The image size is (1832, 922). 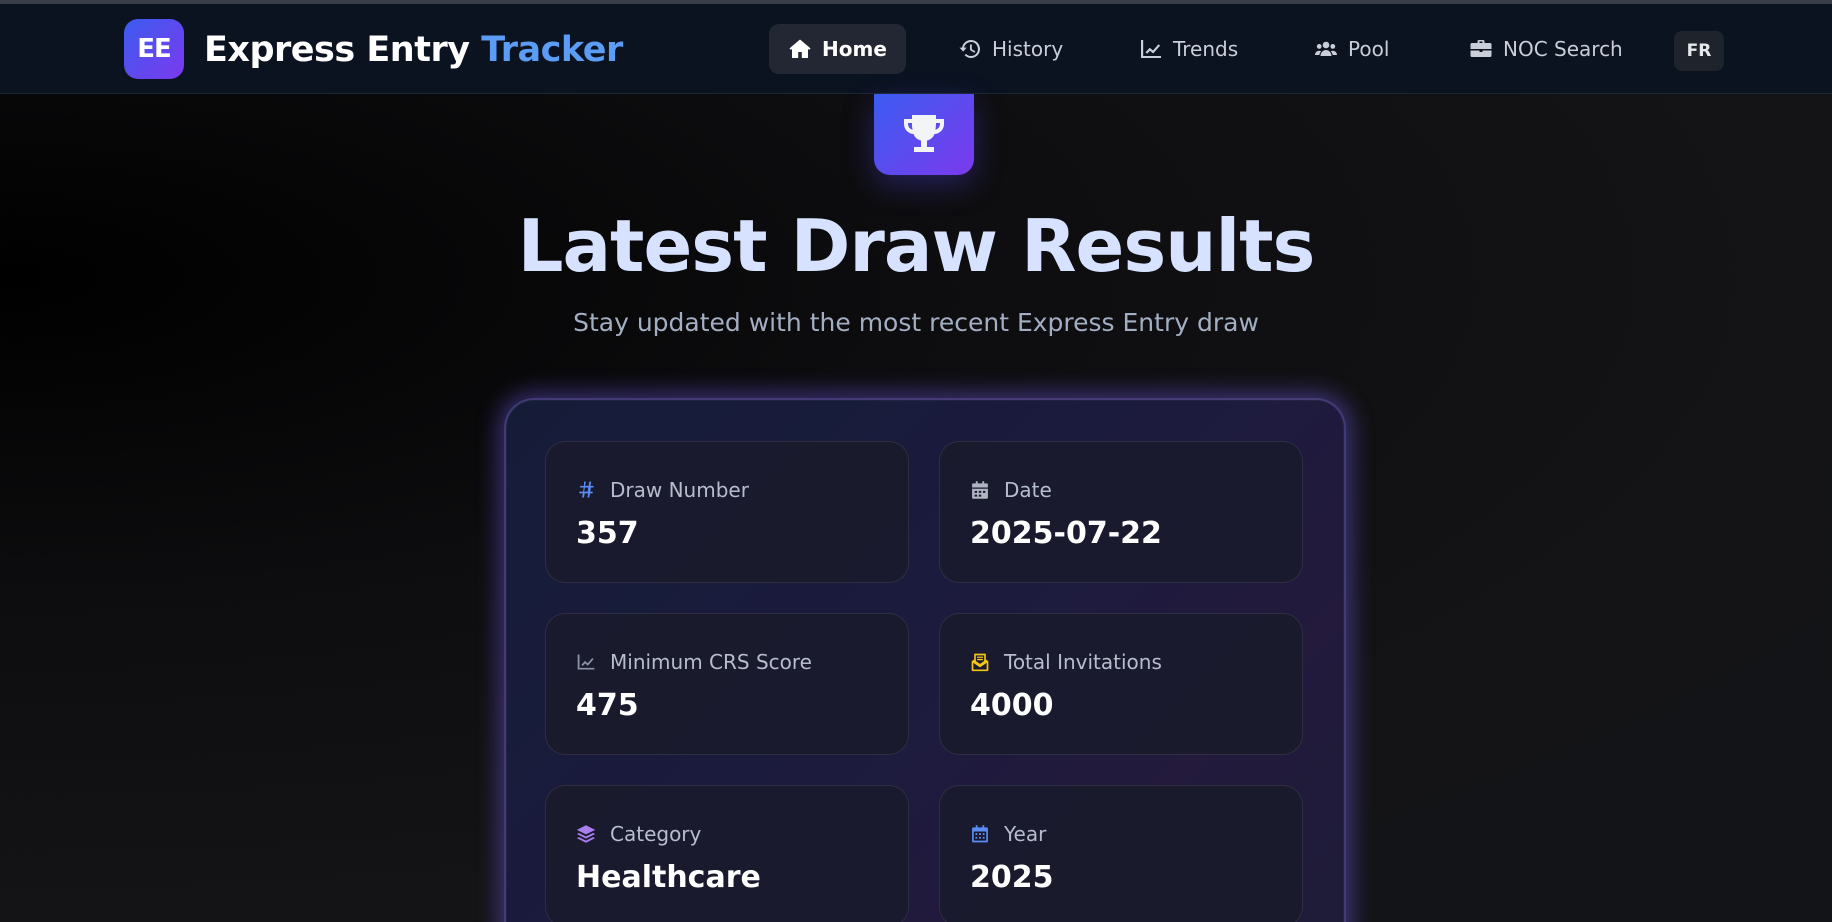 What do you see at coordinates (586, 489) in the screenshot?
I see `hashtag-icon` at bounding box center [586, 489].